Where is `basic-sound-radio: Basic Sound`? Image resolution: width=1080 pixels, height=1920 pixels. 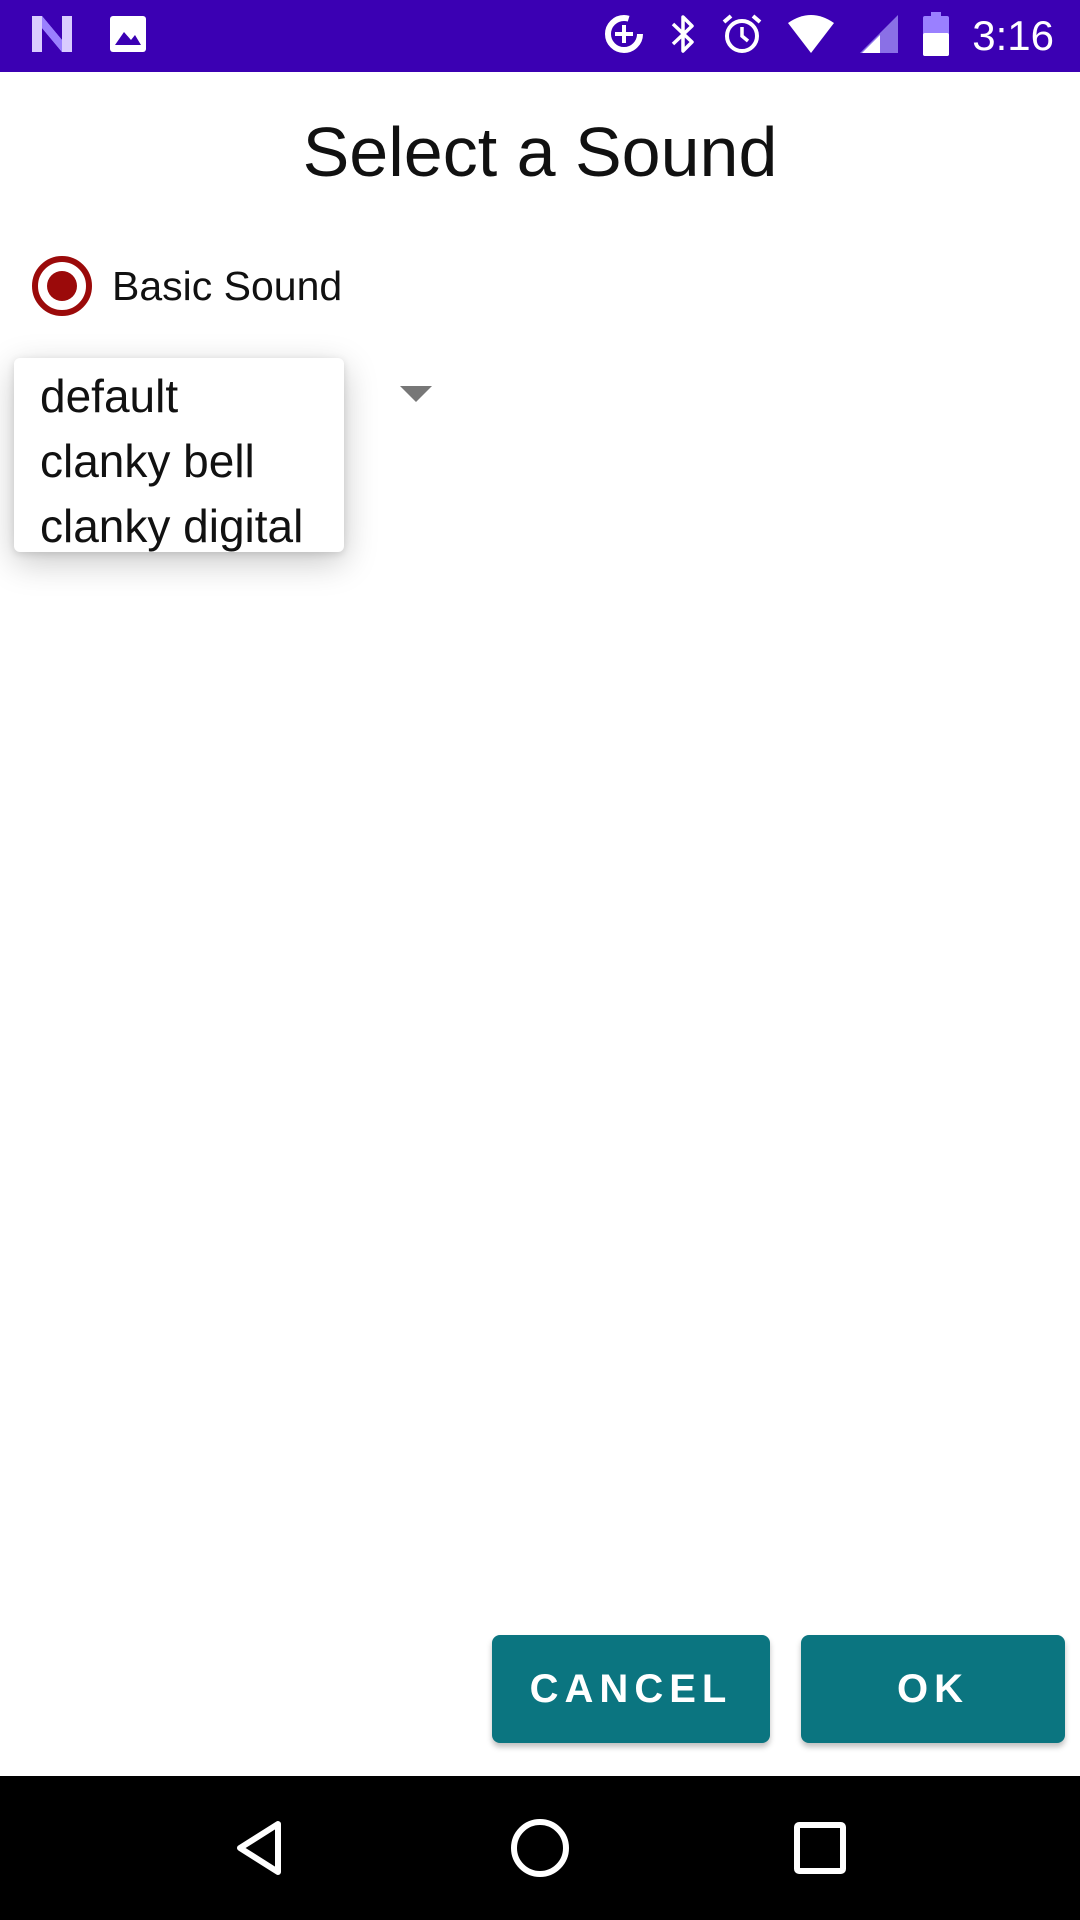 basic-sound-radio: Basic Sound is located at coordinates (187, 286).